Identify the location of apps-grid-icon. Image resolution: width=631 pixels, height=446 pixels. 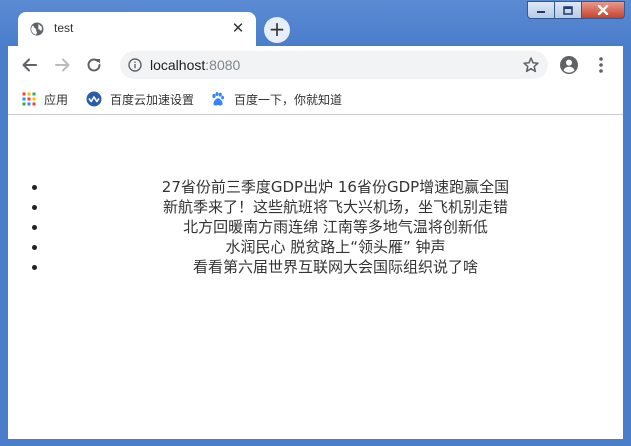
(29, 99).